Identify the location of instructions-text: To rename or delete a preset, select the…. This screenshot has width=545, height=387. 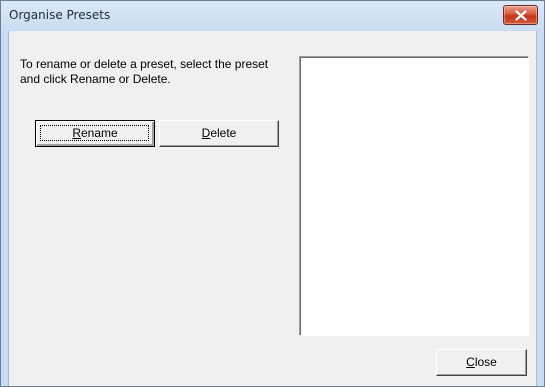
(144, 71).